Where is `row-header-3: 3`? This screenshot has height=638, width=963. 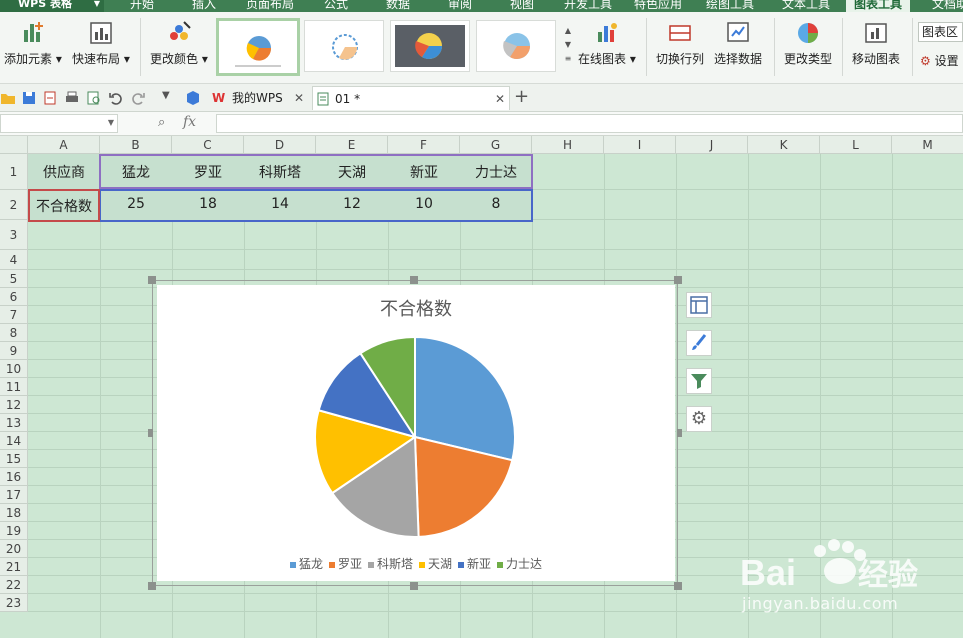
row-header-3: 3 is located at coordinates (14, 235).